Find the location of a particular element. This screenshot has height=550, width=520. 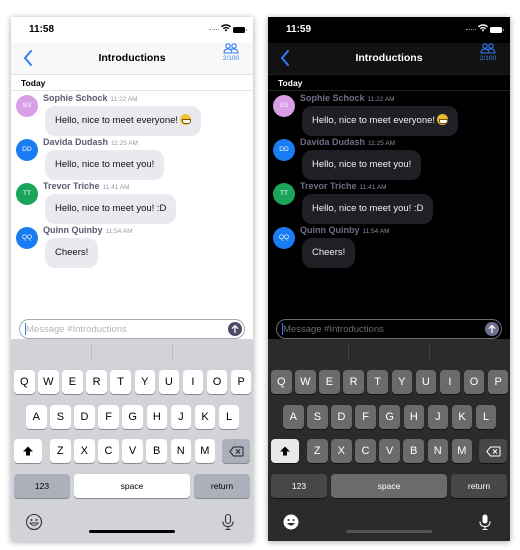

member-count: 2/100 is located at coordinates (488, 58).